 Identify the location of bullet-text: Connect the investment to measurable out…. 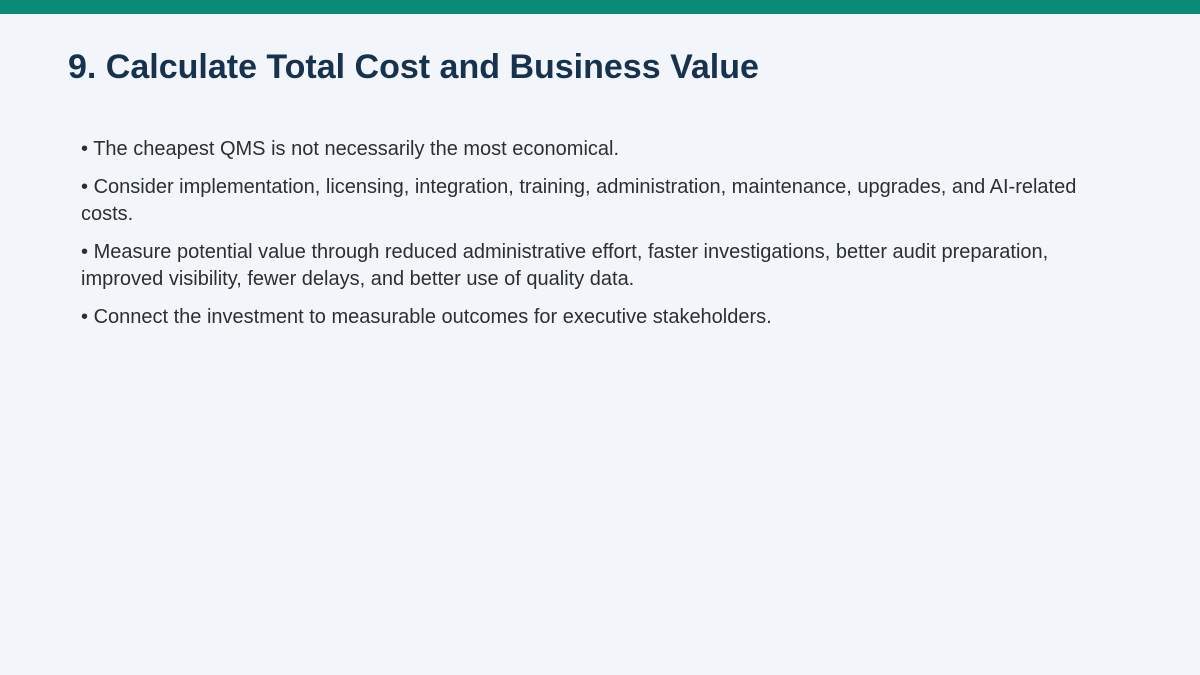
(432, 317).